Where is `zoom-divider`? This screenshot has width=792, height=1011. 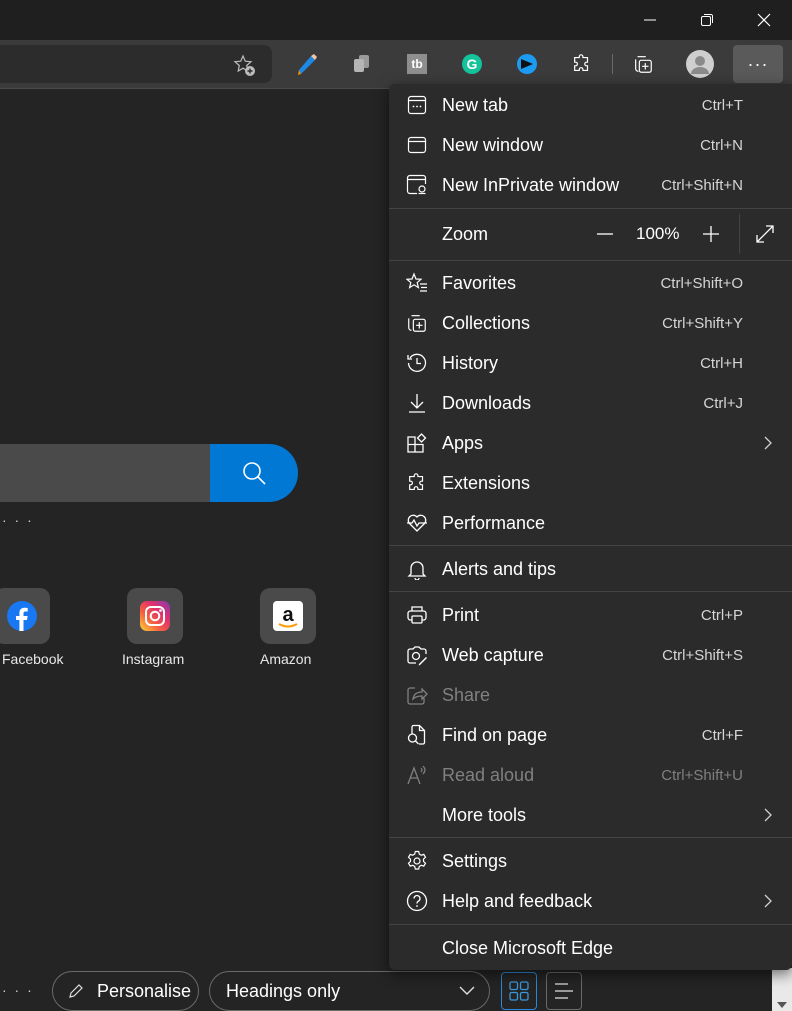 zoom-divider is located at coordinates (739, 234).